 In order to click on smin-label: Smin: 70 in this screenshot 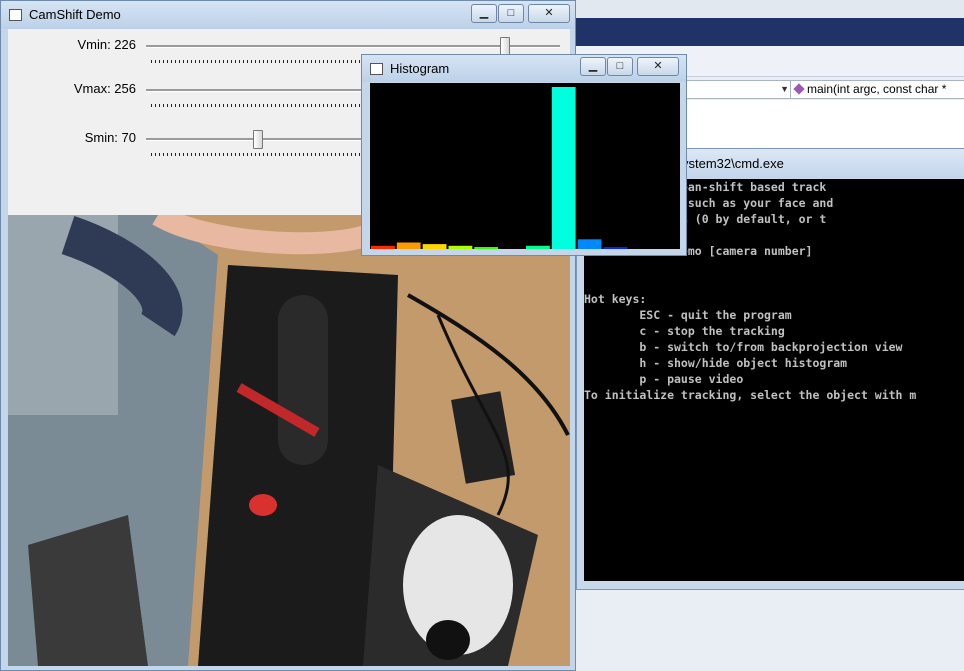, I will do `click(110, 137)`.